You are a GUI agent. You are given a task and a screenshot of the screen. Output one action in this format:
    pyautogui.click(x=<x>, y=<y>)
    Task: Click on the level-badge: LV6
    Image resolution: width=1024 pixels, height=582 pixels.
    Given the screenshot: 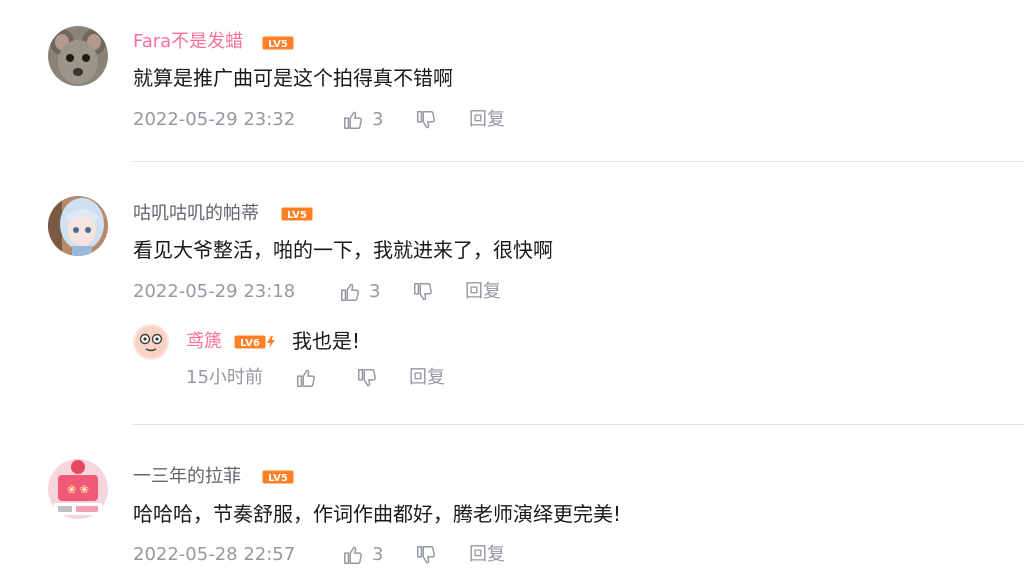 What is the action you would take?
    pyautogui.click(x=256, y=342)
    